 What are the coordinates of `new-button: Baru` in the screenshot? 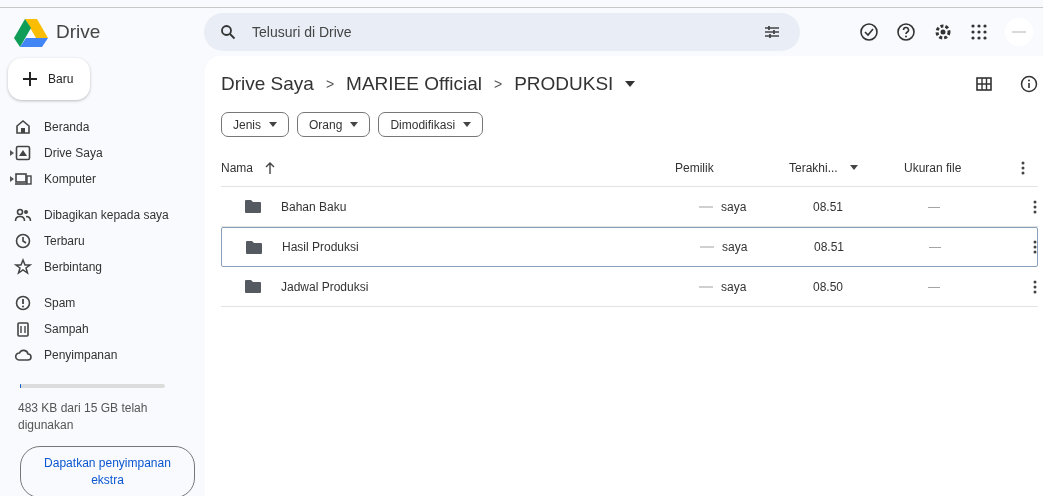 It's located at (49, 79).